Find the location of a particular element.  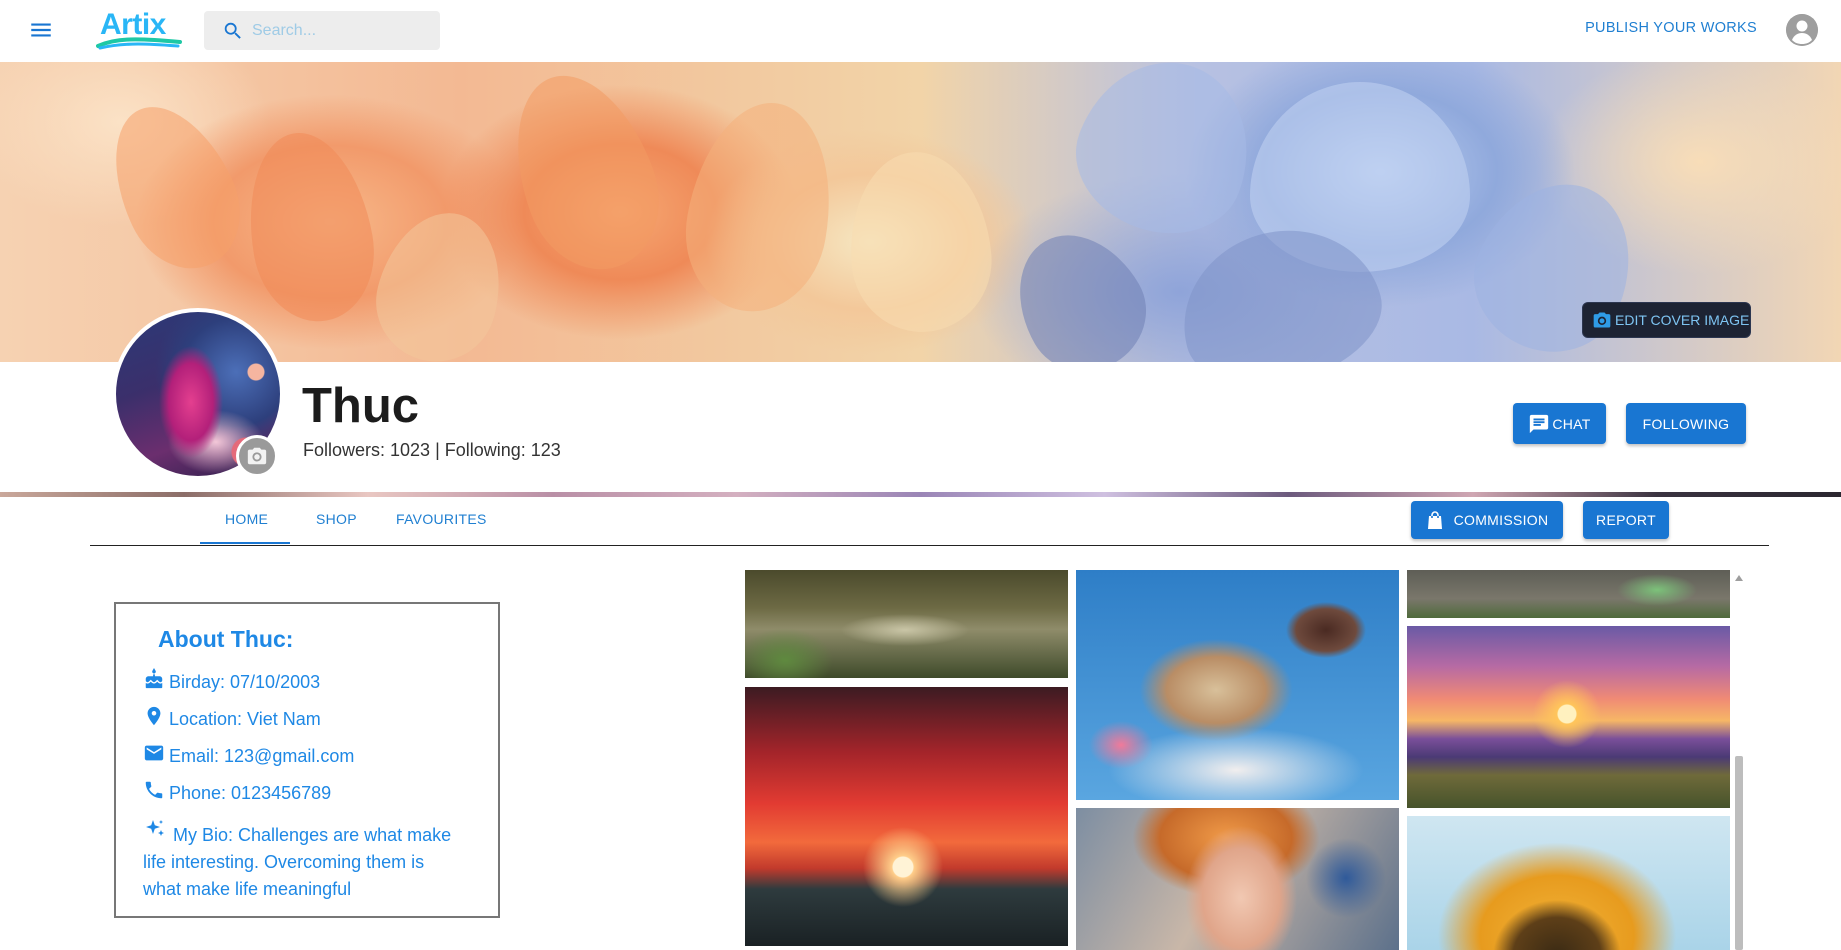

tab-favourites: FAVOURITES is located at coordinates (441, 519).